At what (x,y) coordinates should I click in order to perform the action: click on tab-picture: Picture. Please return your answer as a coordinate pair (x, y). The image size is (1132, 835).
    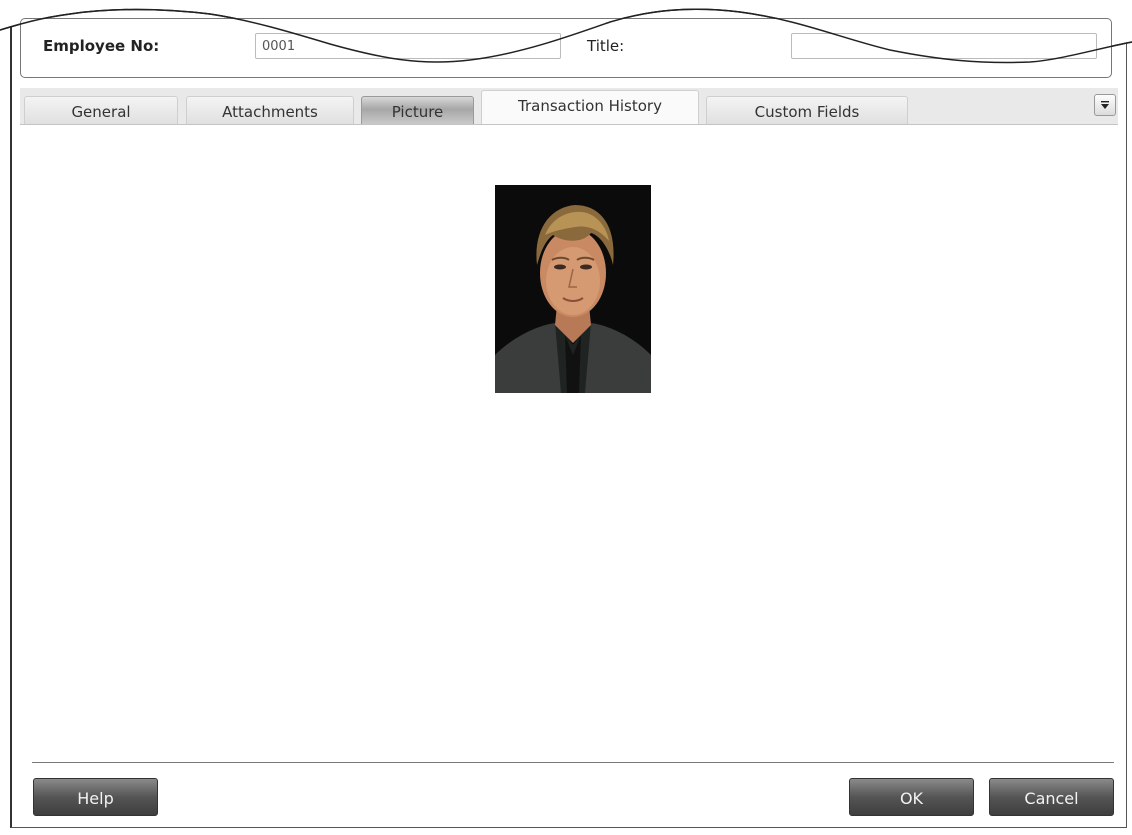
    Looking at the image, I should click on (417, 110).